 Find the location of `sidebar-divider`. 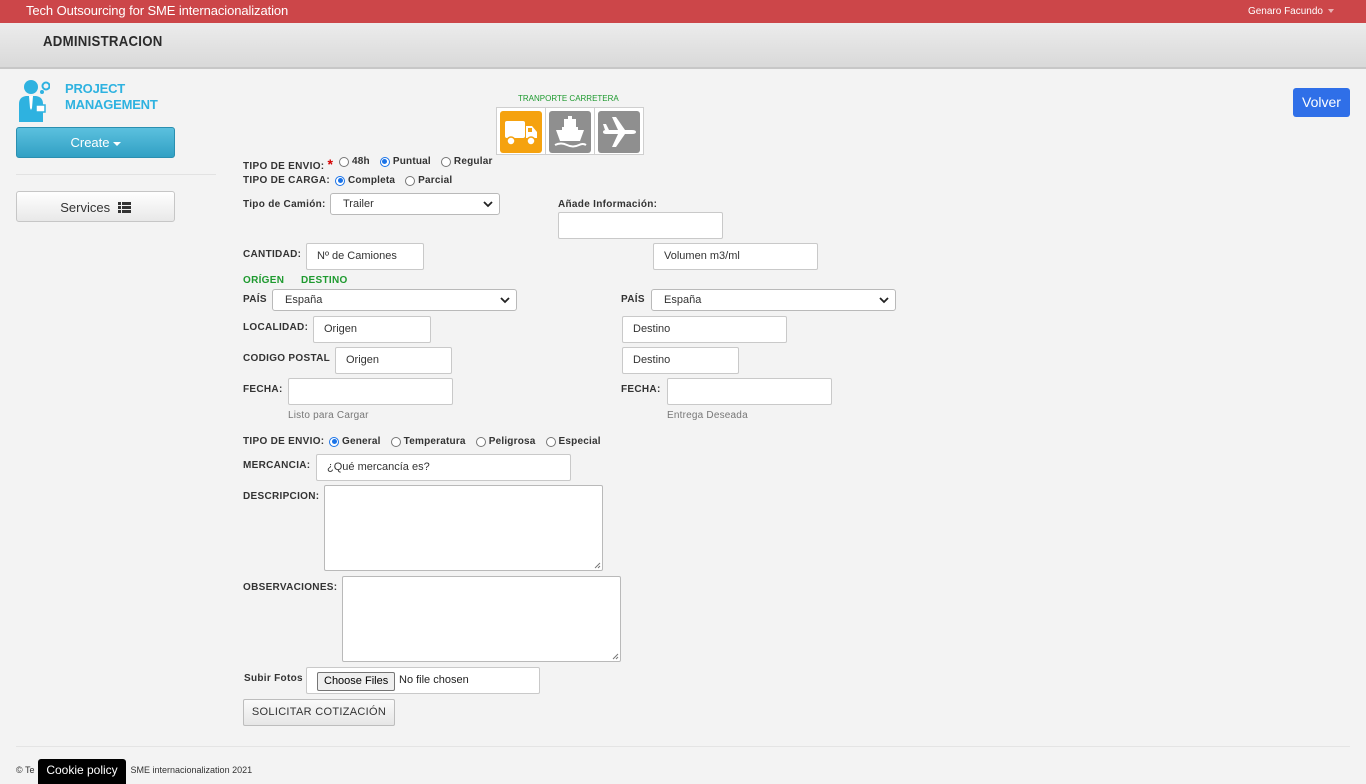

sidebar-divider is located at coordinates (116, 174).